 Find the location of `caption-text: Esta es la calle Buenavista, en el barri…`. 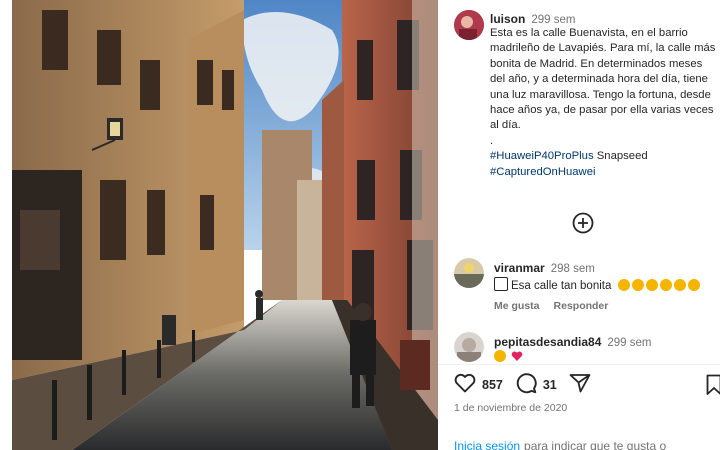

caption-text: Esta es la calle Buenavista, en el barri… is located at coordinates (603, 79).